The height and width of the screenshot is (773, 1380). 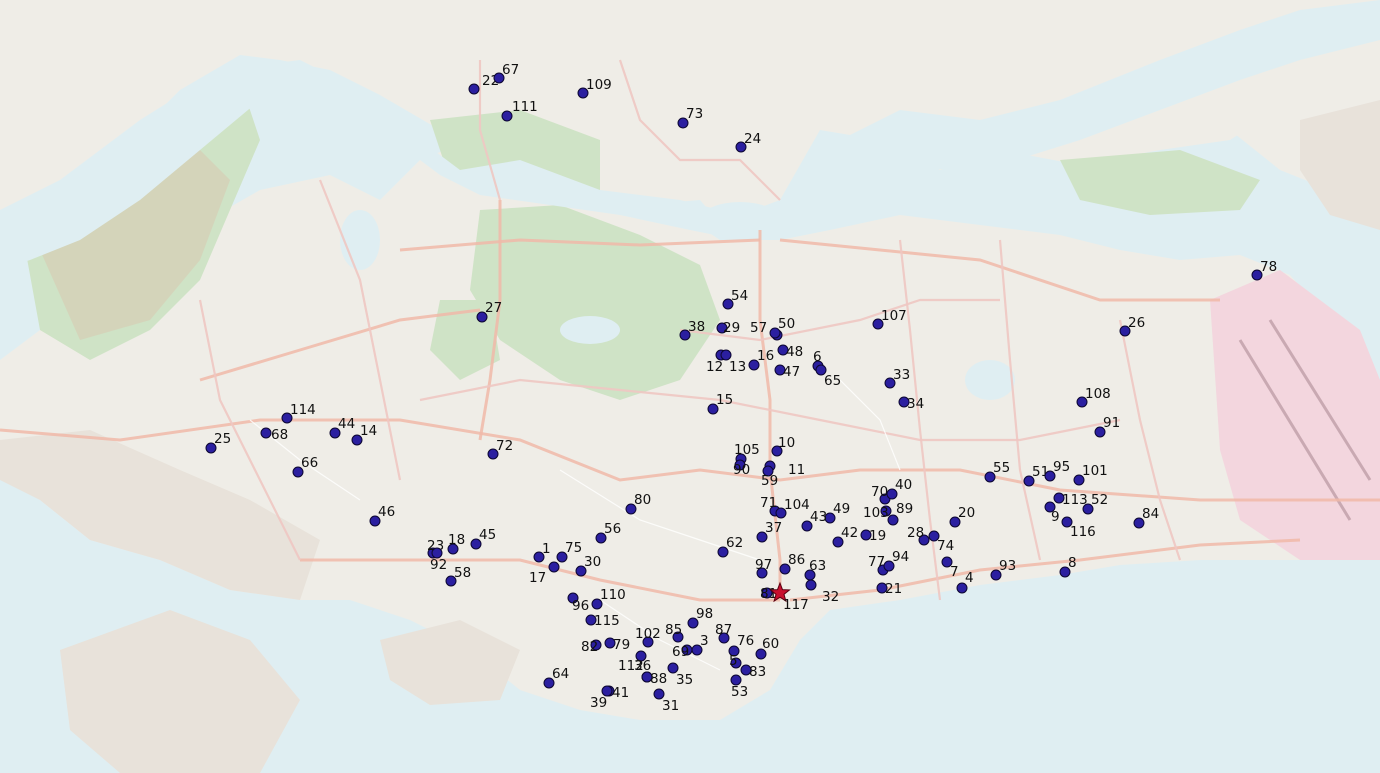 I want to click on map-marker-96: 96, so click(x=578, y=603).